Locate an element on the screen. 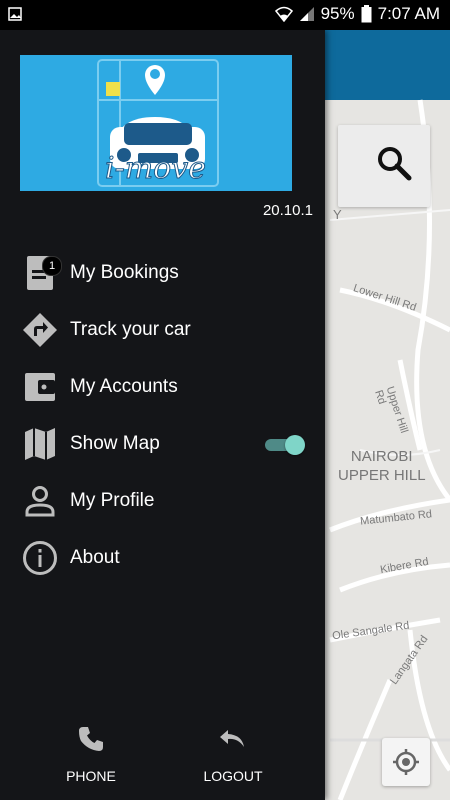 Image resolution: width=450 pixels, height=800 pixels. menu-item-my-profile: My Profile is located at coordinates (162, 501).